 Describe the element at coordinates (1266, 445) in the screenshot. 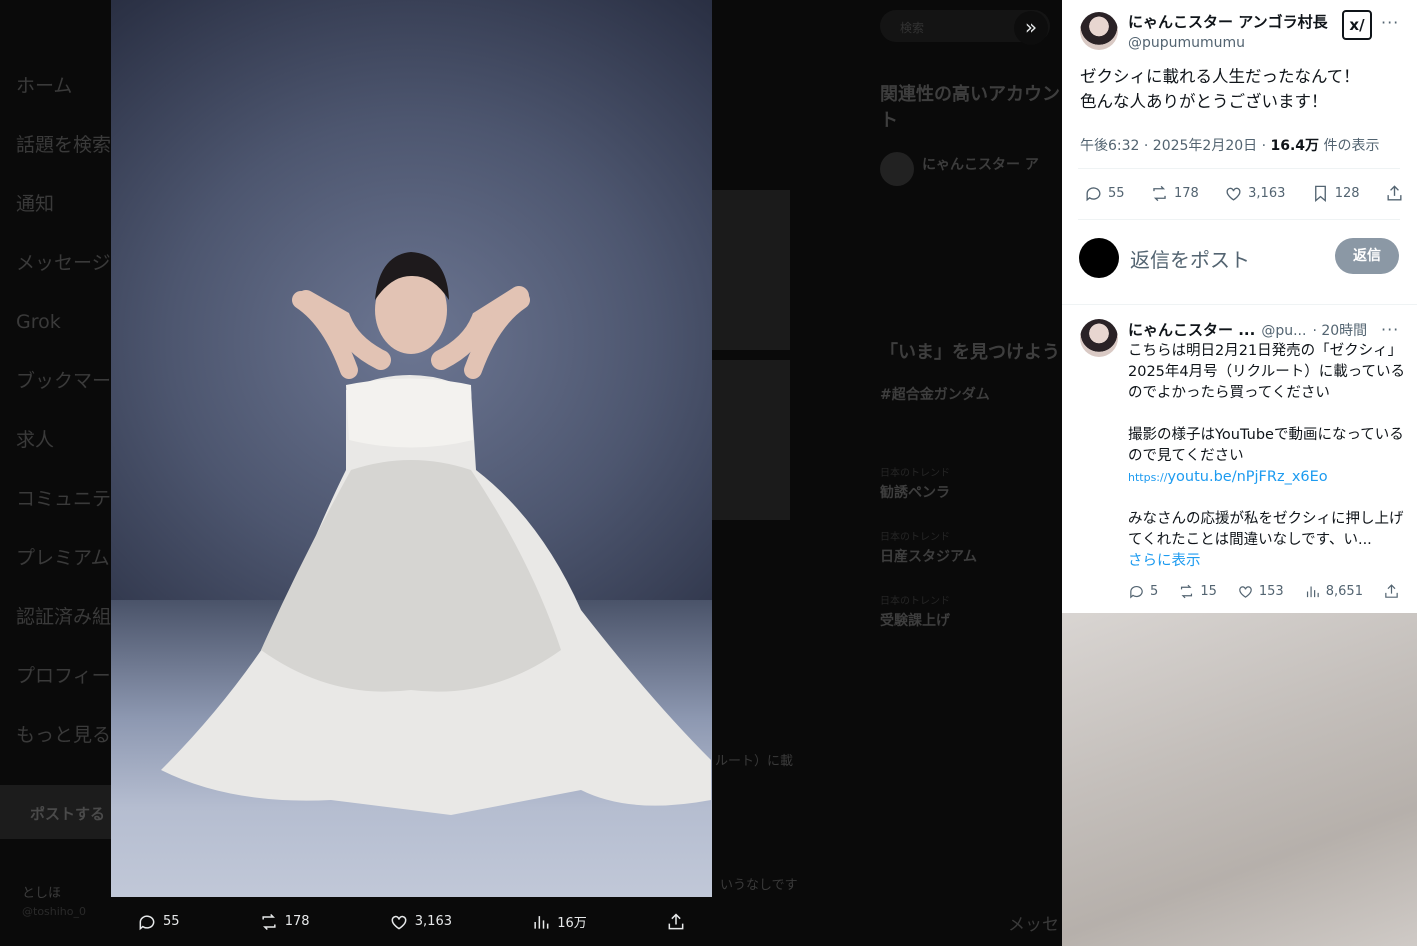

I see `reply-paragraph: 撮影の様子はYouTubeで動画になっているので見てください` at that location.